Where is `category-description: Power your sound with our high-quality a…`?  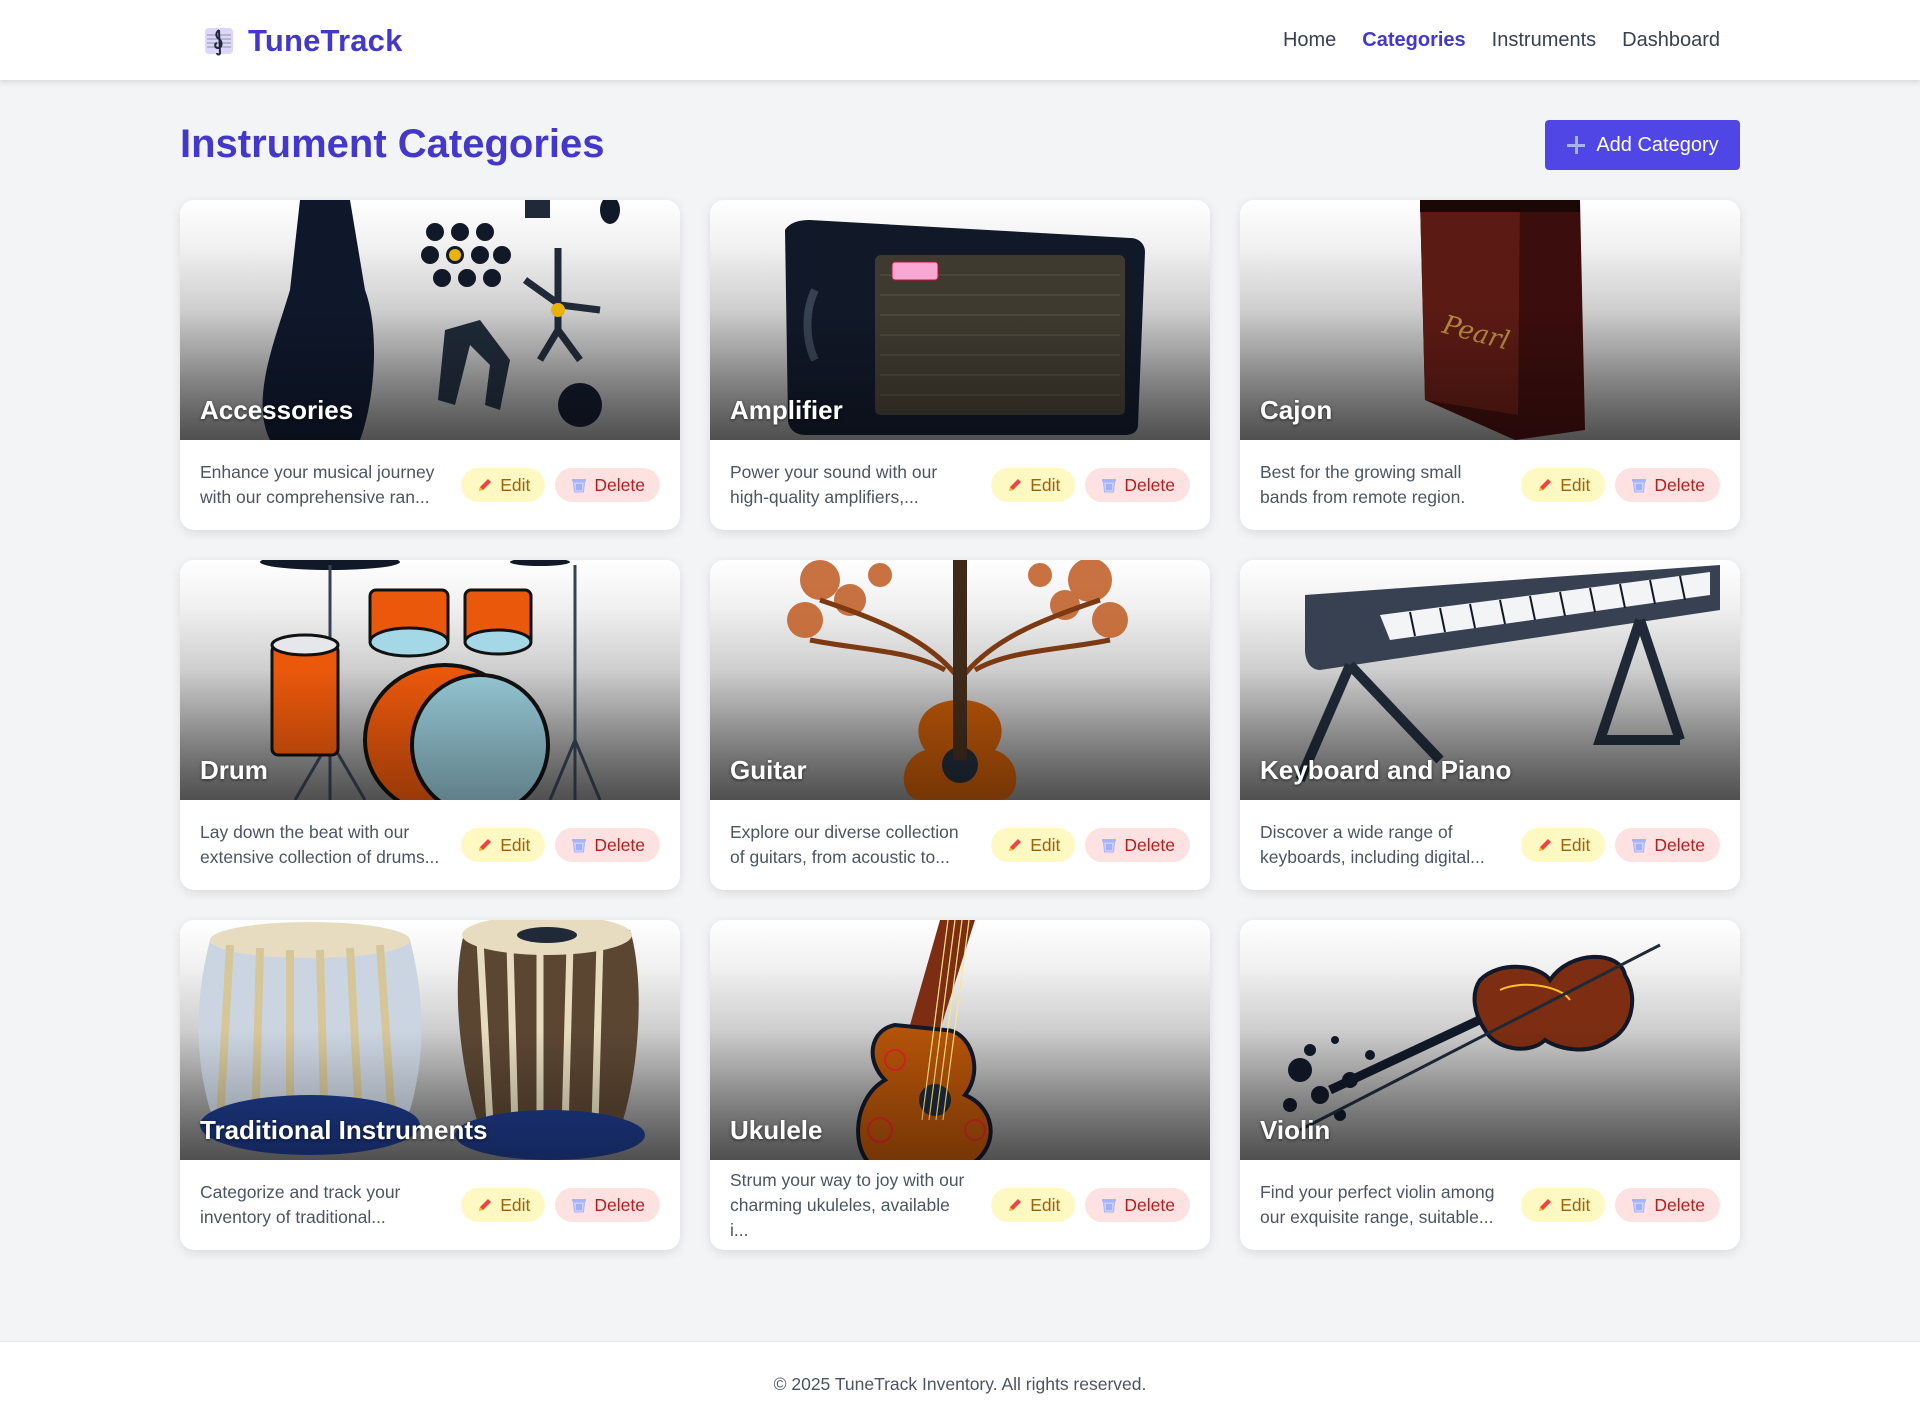 category-description: Power your sound with our high-quality a… is located at coordinates (834, 484).